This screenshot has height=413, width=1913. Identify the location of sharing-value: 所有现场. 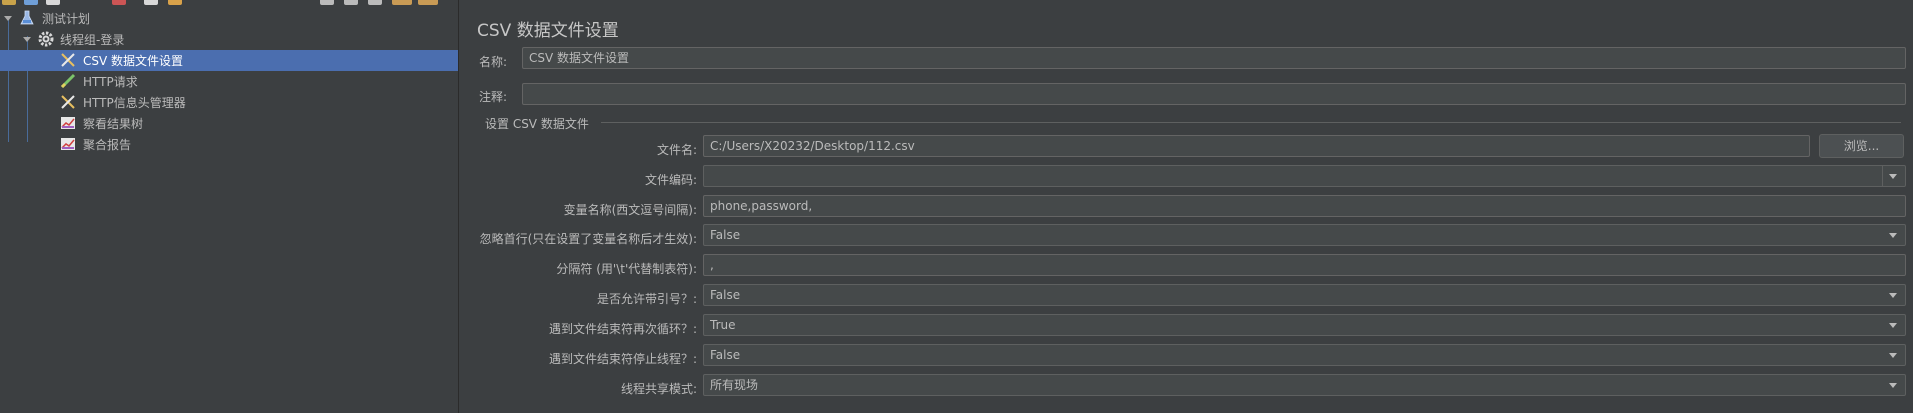
(734, 385).